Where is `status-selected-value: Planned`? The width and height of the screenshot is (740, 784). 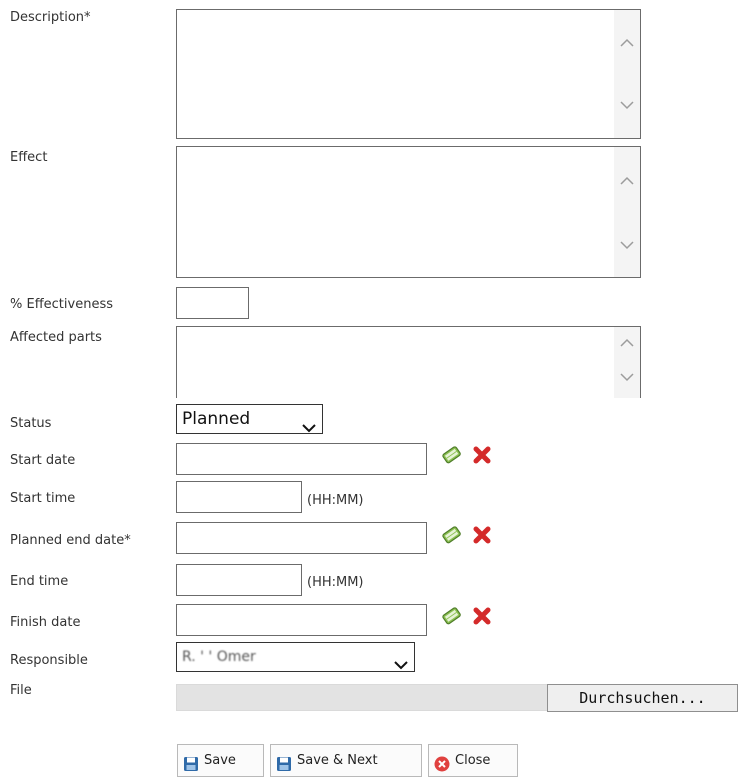 status-selected-value: Planned is located at coordinates (216, 419).